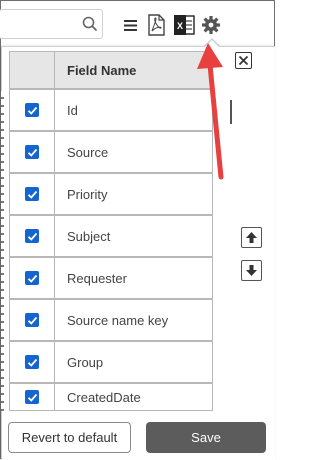 The height and width of the screenshot is (460, 320). I want to click on field-name-cell: Priority, so click(134, 194).